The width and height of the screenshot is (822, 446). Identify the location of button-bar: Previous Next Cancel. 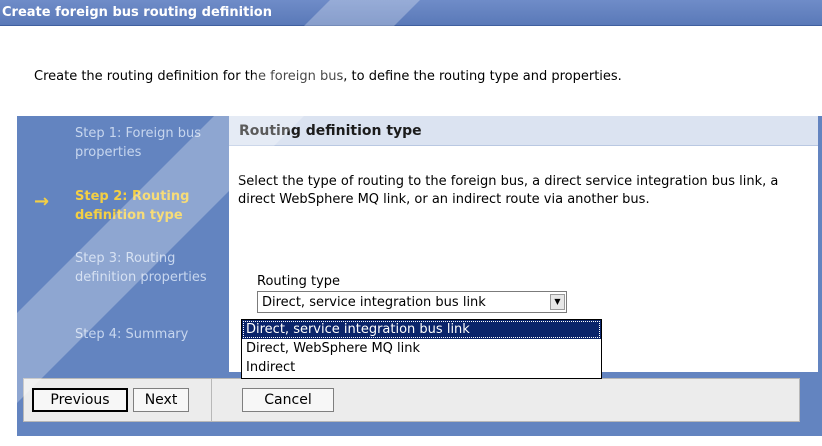
(411, 400).